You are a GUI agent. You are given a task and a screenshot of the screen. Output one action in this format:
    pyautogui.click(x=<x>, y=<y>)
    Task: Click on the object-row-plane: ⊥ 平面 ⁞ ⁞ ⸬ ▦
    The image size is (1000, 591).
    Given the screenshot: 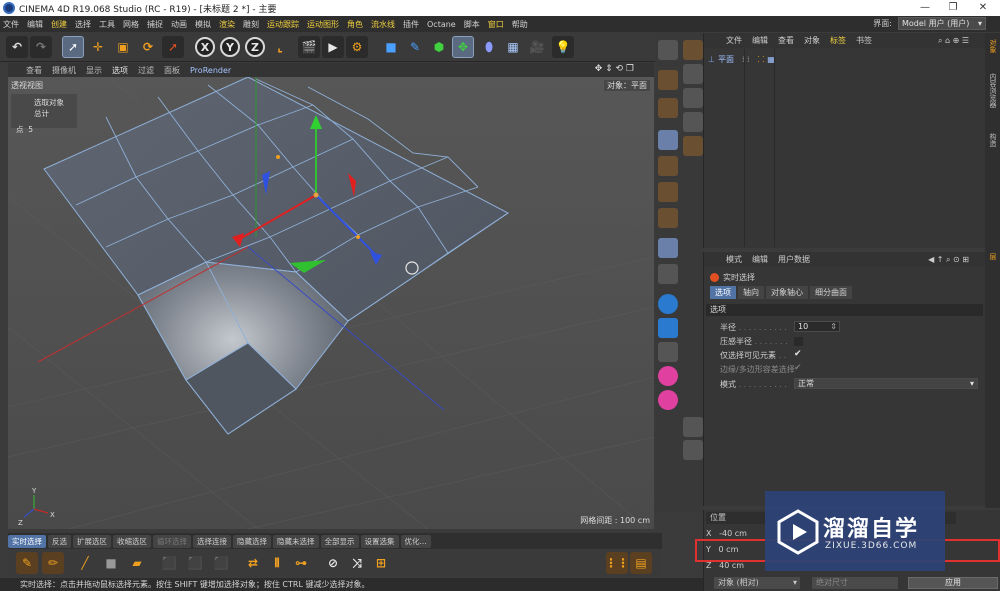 What is the action you would take?
    pyautogui.click(x=741, y=59)
    